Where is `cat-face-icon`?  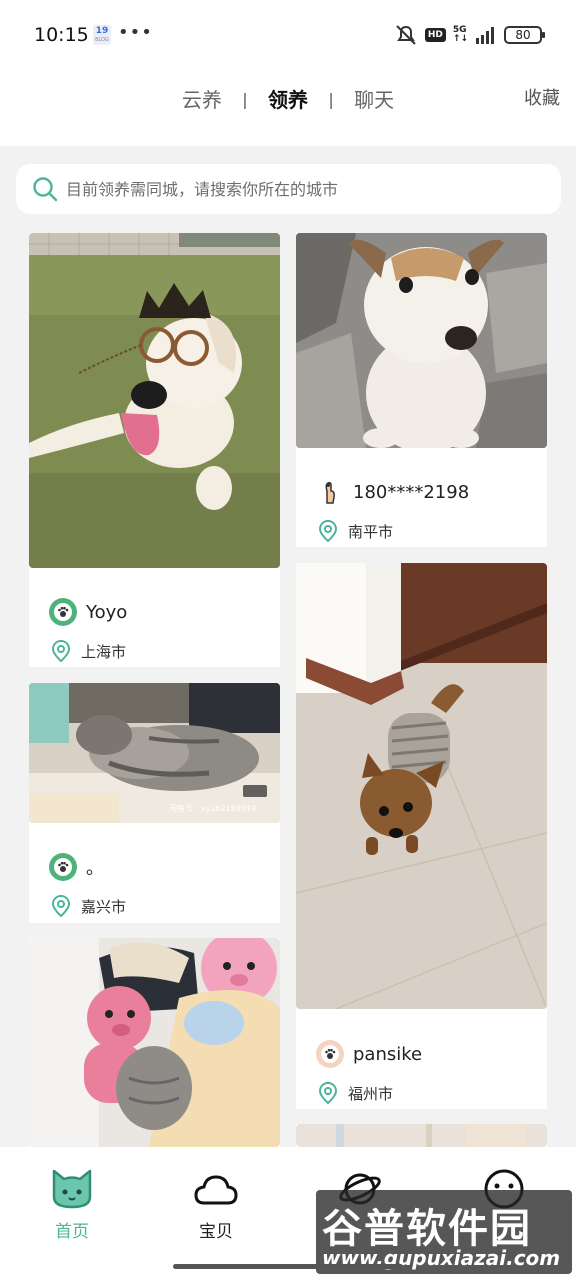
cat-face-icon is located at coordinates (72, 1189).